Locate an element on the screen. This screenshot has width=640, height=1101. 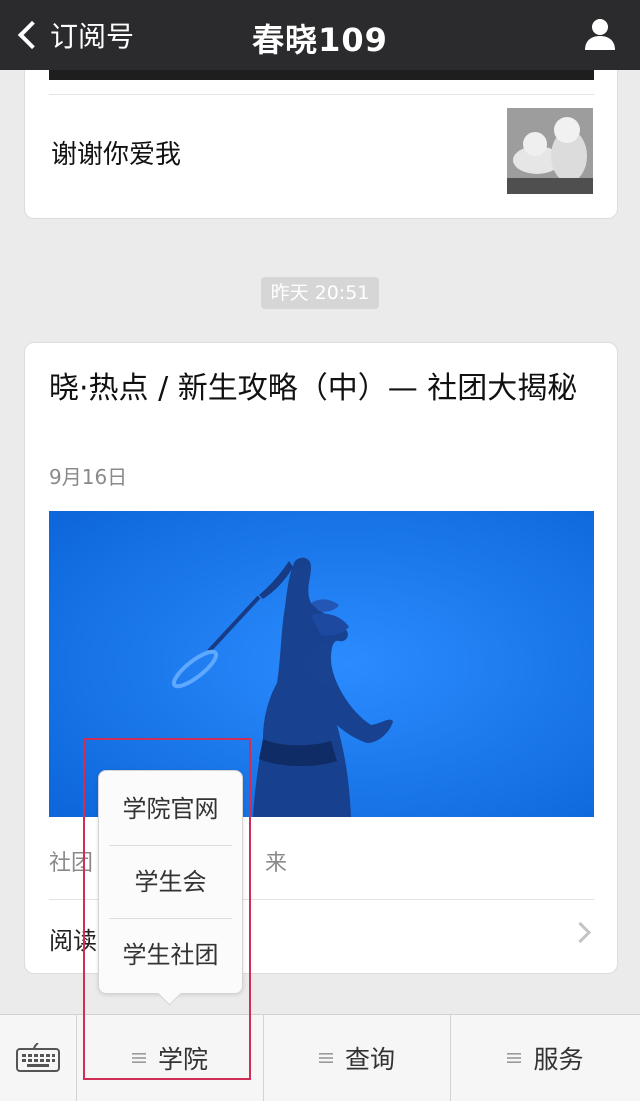
keyboard-toggle-button is located at coordinates (38, 1058).